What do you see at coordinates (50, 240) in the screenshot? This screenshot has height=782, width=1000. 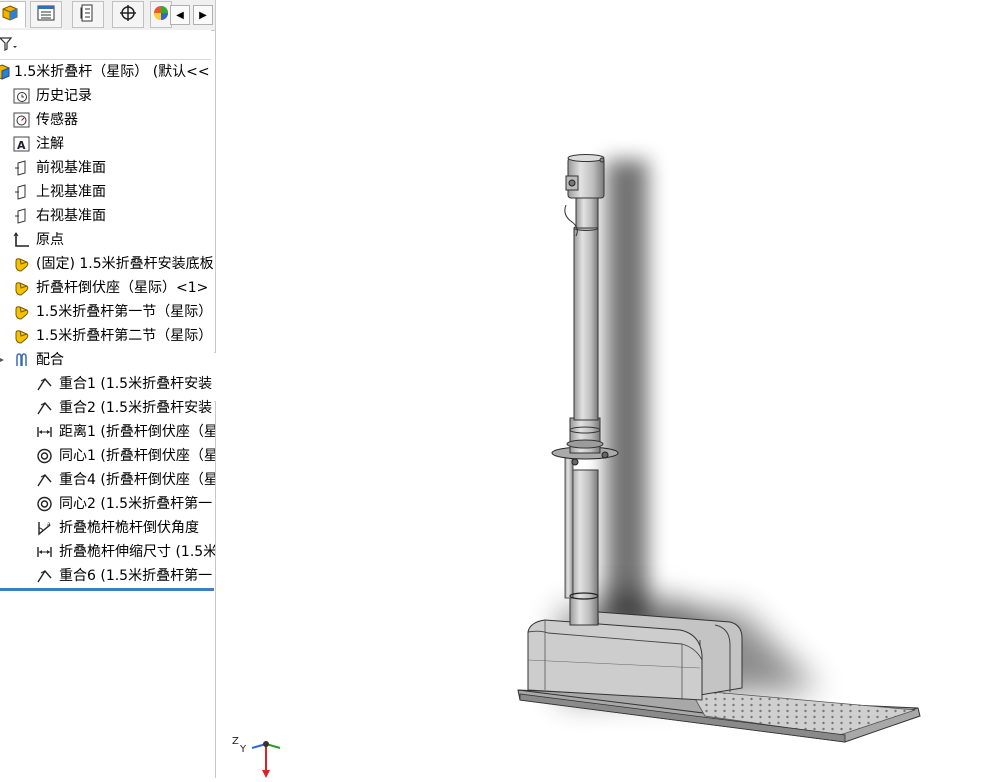 I see `tree-item-label: 原点` at bounding box center [50, 240].